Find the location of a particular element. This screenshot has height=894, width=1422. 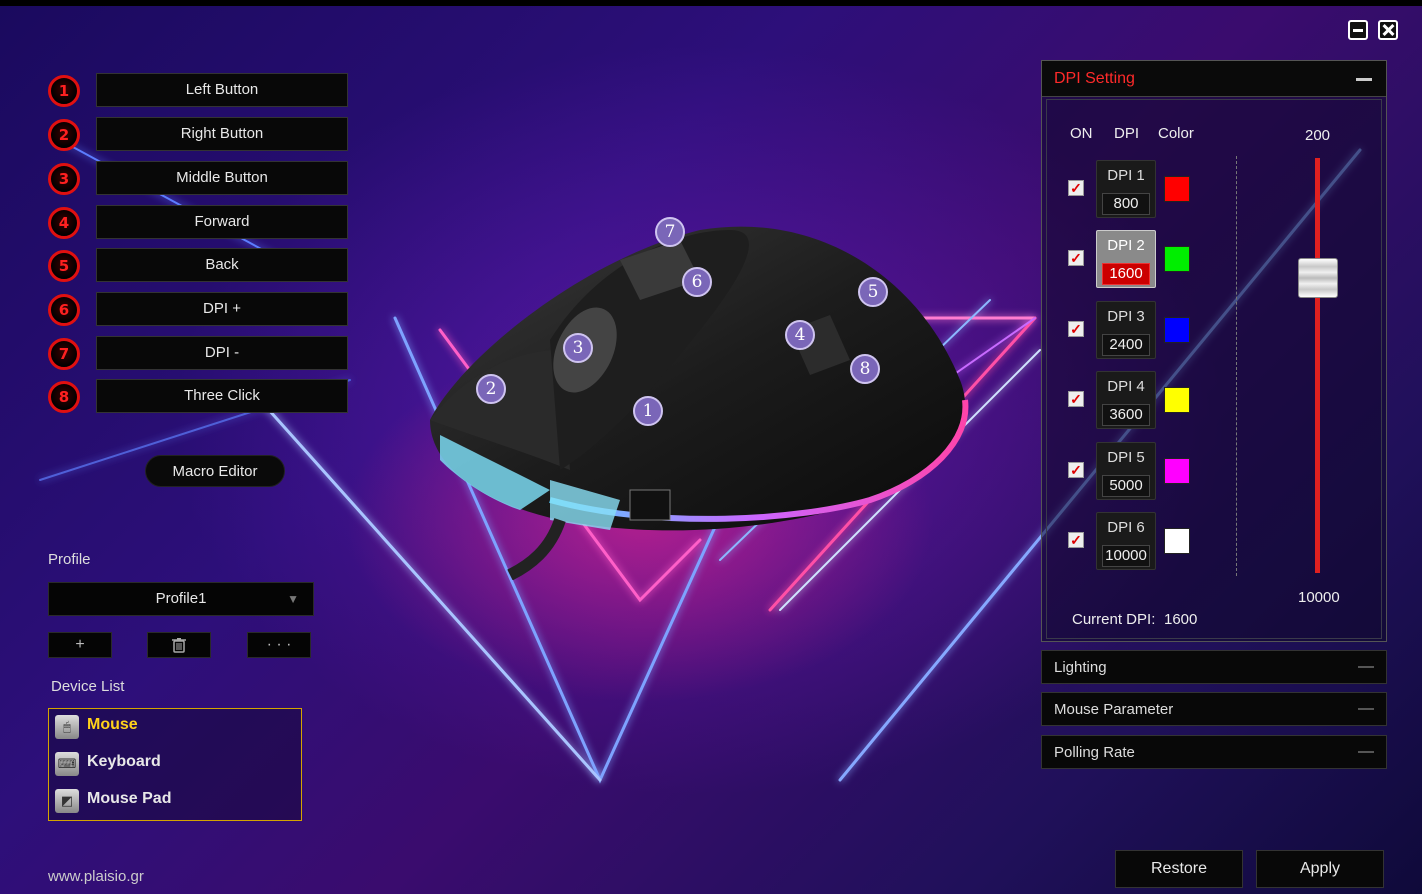

section-polling-rate: Polling Rate is located at coordinates (1214, 752).